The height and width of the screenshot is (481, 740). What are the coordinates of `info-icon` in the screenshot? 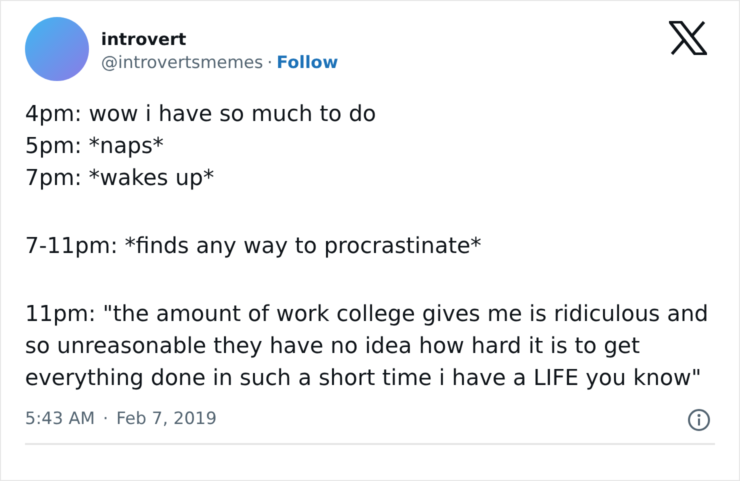 It's located at (699, 420).